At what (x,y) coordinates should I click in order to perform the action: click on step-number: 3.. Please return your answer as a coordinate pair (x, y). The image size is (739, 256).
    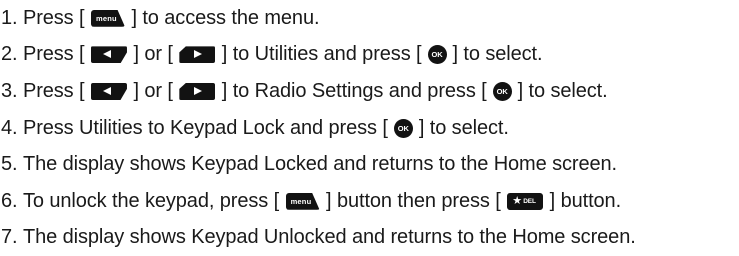
    Looking at the image, I should click on (9, 90).